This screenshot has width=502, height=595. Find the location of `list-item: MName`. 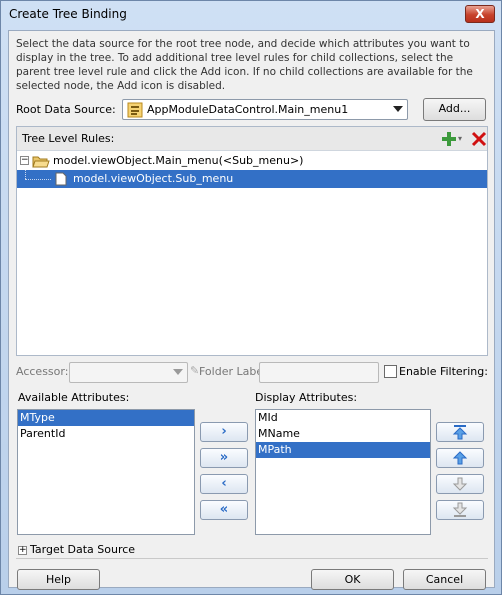

list-item: MName is located at coordinates (343, 434).